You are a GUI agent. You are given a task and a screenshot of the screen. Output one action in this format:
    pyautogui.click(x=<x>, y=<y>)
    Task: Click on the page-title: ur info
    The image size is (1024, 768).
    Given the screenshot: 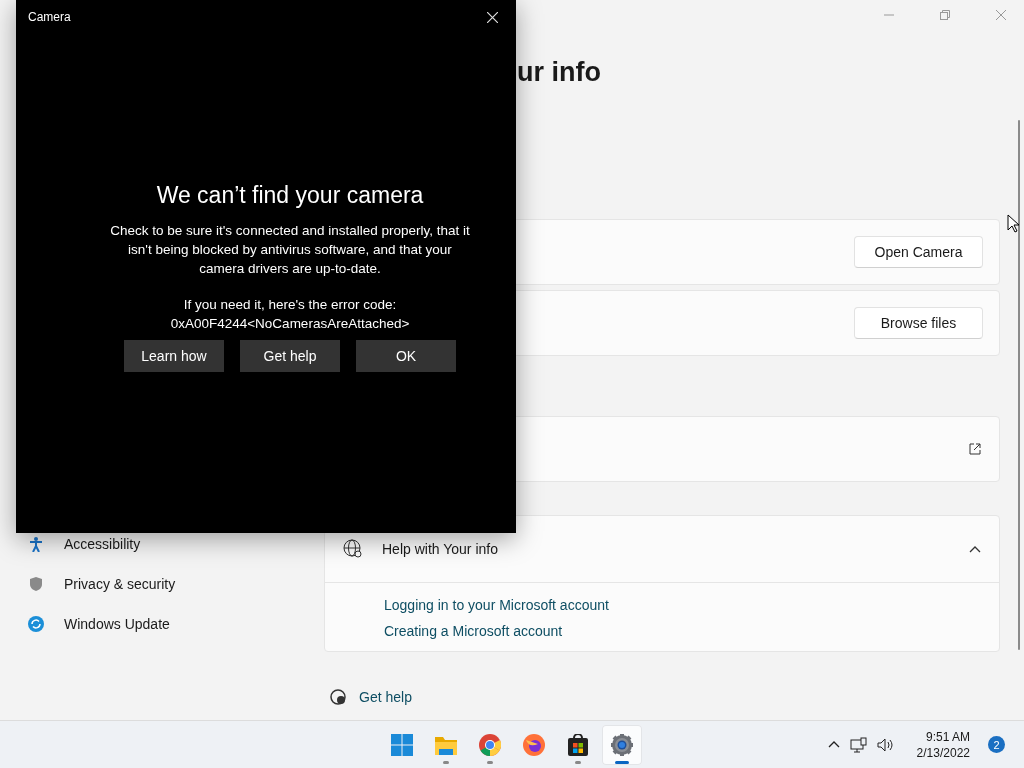 What is the action you would take?
    pyautogui.click(x=559, y=73)
    